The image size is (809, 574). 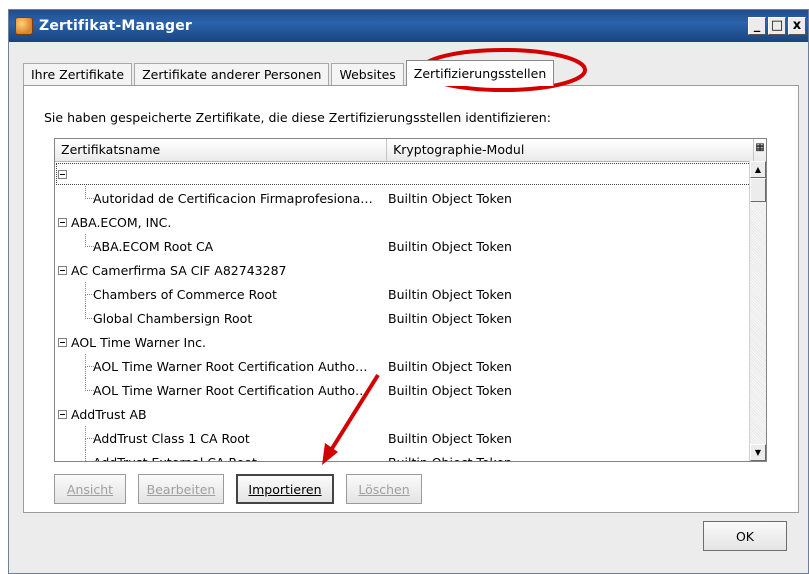 I want to click on cert-name-cell, so click(x=221, y=174).